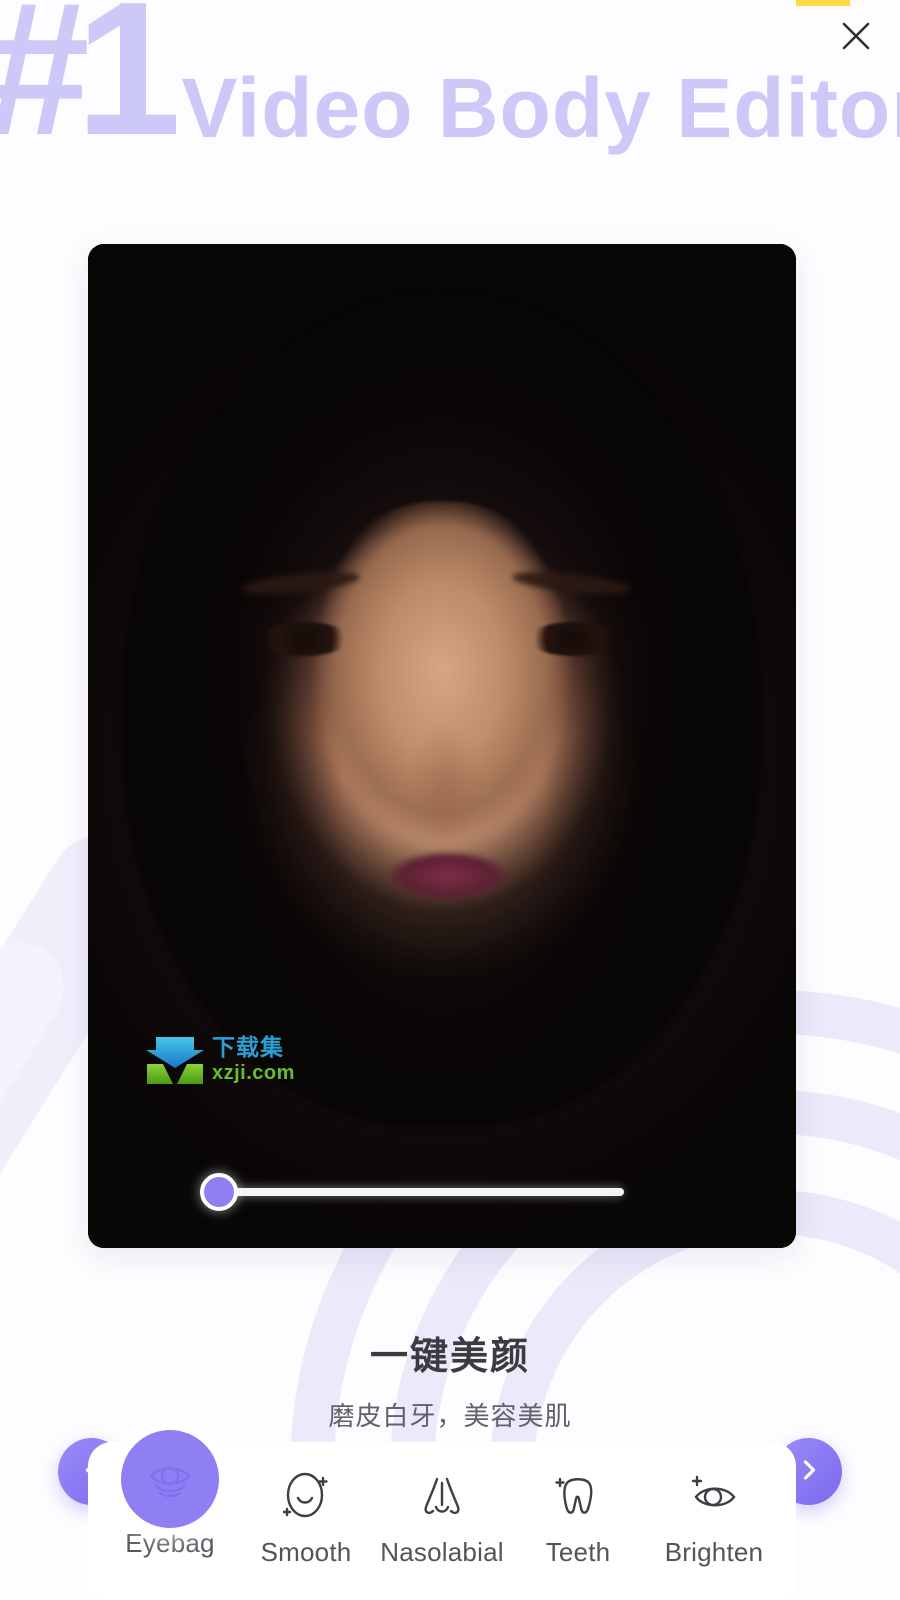 This screenshot has width=900, height=1600. I want to click on tool-smooth: Smooth, so click(306, 1516).